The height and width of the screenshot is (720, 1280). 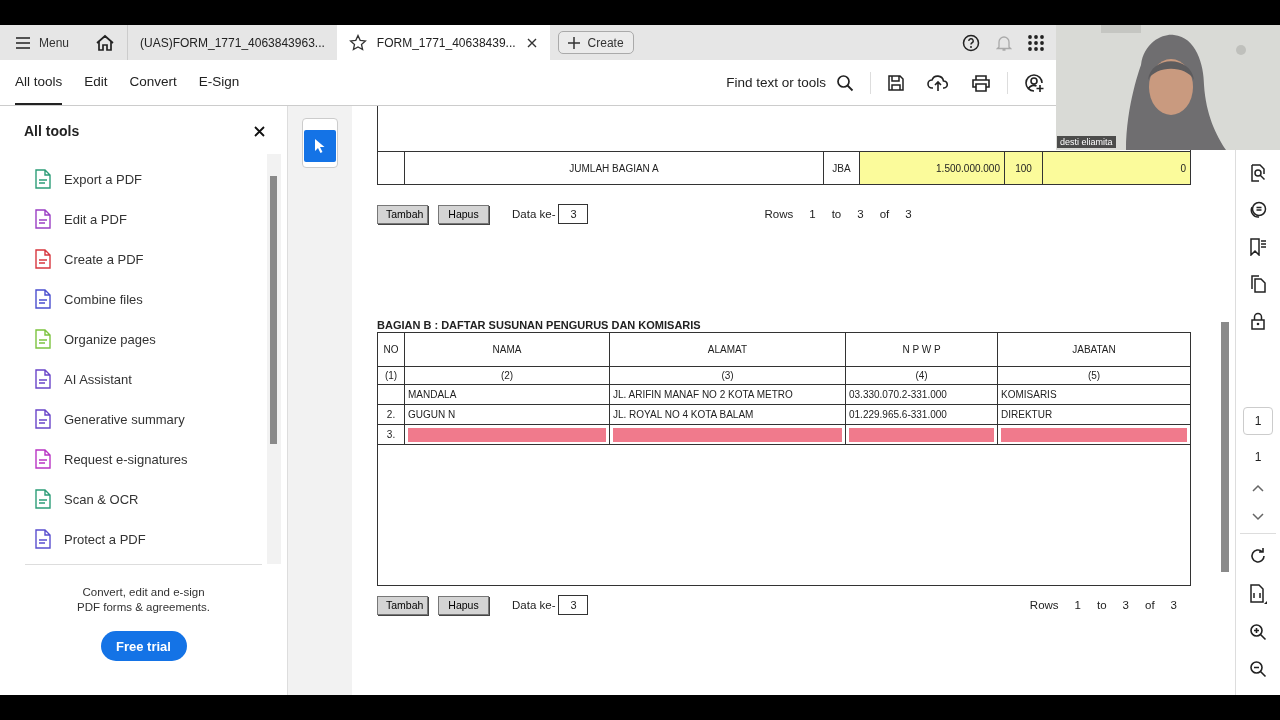 What do you see at coordinates (150, 339) in the screenshot?
I see `tool-item: Organize pages` at bounding box center [150, 339].